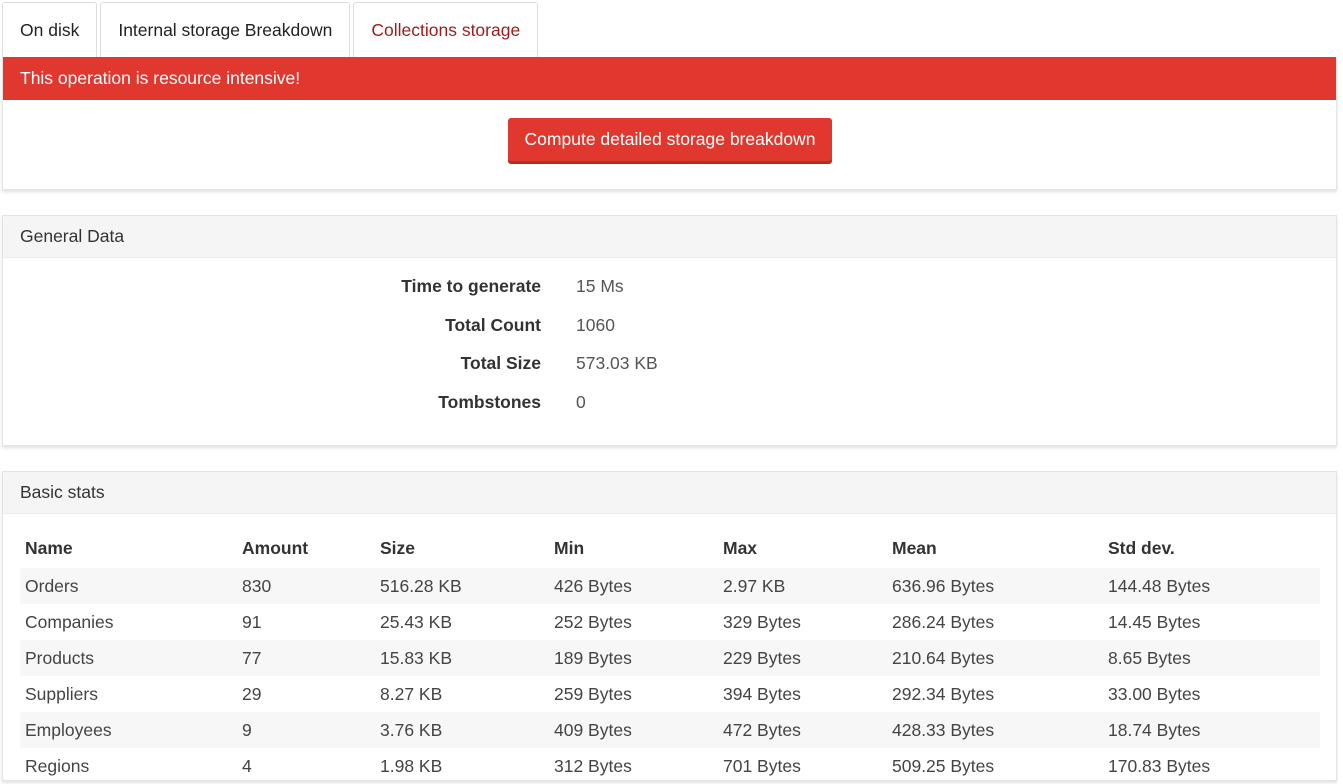 This screenshot has height=784, width=1343. What do you see at coordinates (1211, 586) in the screenshot?
I see `cell-std-dev: 144.48 Bytes` at bounding box center [1211, 586].